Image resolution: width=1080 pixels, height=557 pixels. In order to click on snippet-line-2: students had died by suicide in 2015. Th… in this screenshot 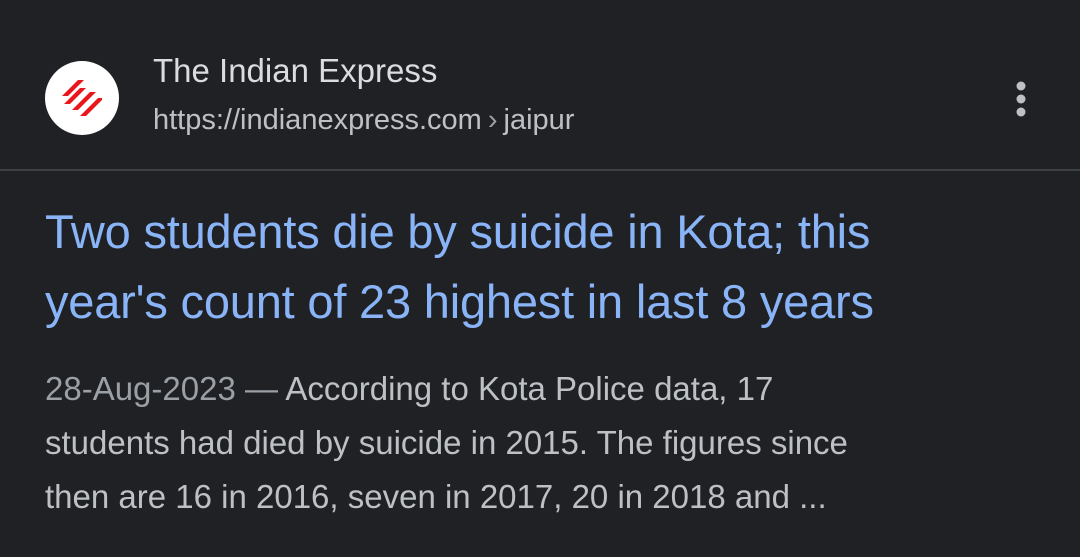, I will do `click(446, 442)`.